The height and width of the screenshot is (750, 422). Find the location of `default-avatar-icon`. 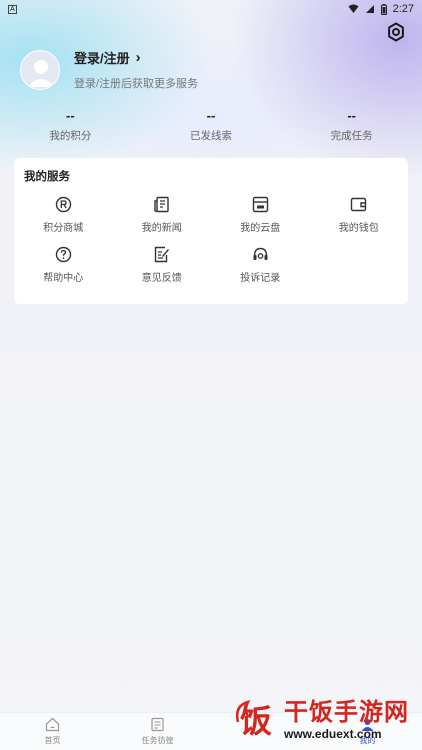

default-avatar-icon is located at coordinates (40, 69).